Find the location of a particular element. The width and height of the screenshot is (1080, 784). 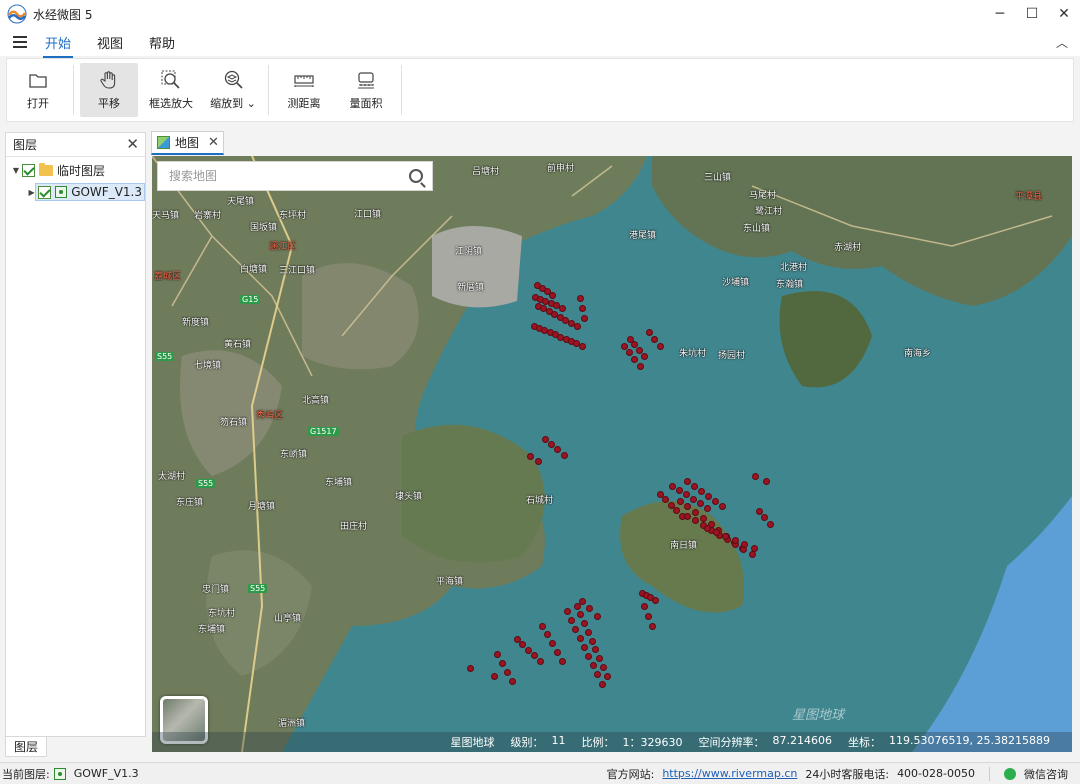

wechat-consult-button: 微信咨询 is located at coordinates (1046, 774).